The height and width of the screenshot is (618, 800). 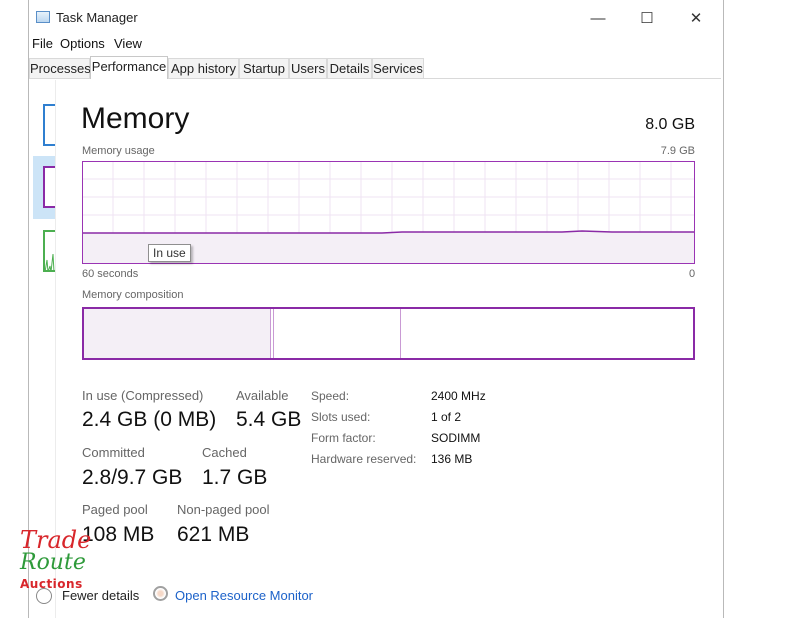 What do you see at coordinates (647, 18) in the screenshot?
I see `maximize-button: ☐` at bounding box center [647, 18].